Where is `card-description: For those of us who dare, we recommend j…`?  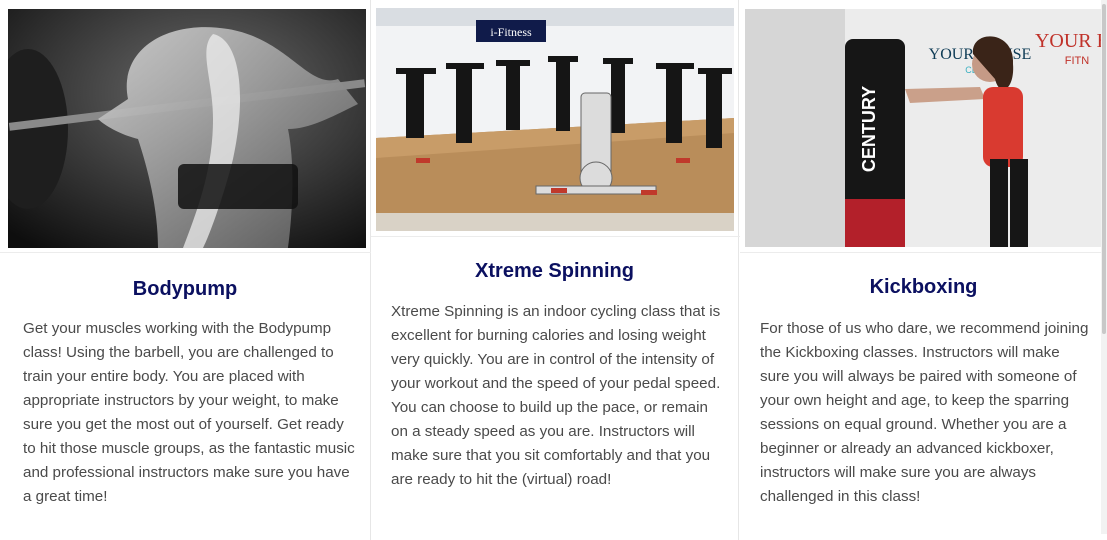 card-description: For those of us who dare, we recommend j… is located at coordinates (924, 412).